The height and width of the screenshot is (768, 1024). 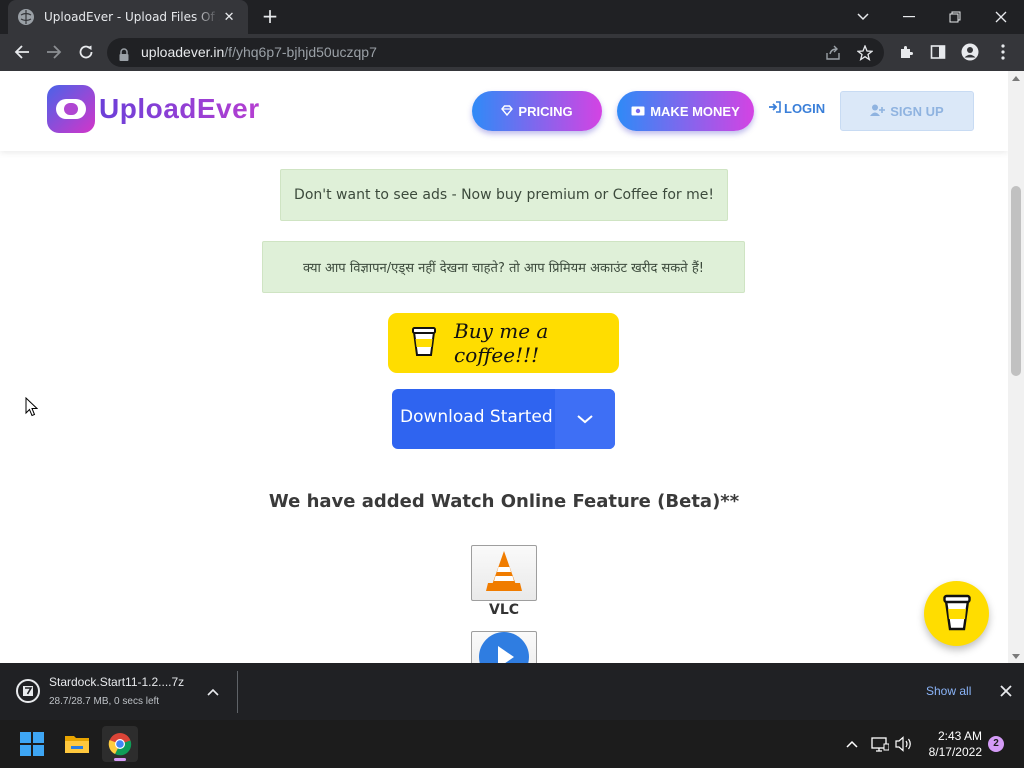 I want to click on forward-arrow-icon, so click(x=54, y=52).